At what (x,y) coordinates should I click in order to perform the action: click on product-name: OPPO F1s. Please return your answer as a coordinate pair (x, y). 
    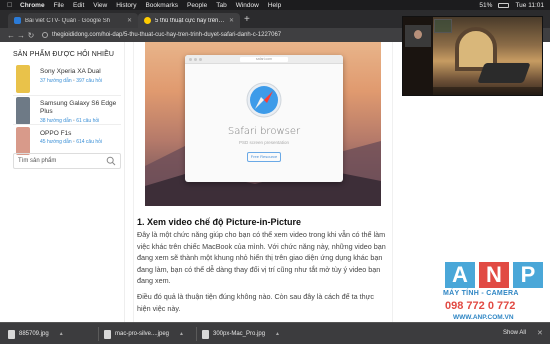
    Looking at the image, I should click on (80, 134).